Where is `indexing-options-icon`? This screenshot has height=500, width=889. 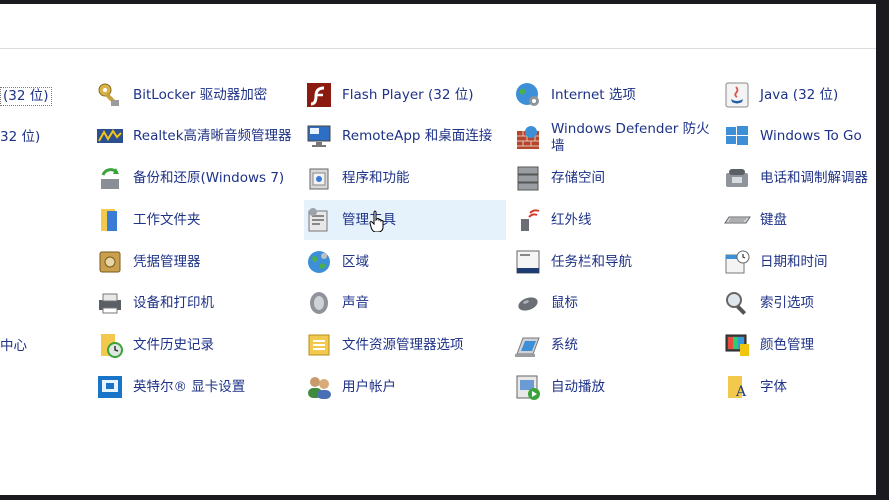 indexing-options-icon is located at coordinates (736, 303).